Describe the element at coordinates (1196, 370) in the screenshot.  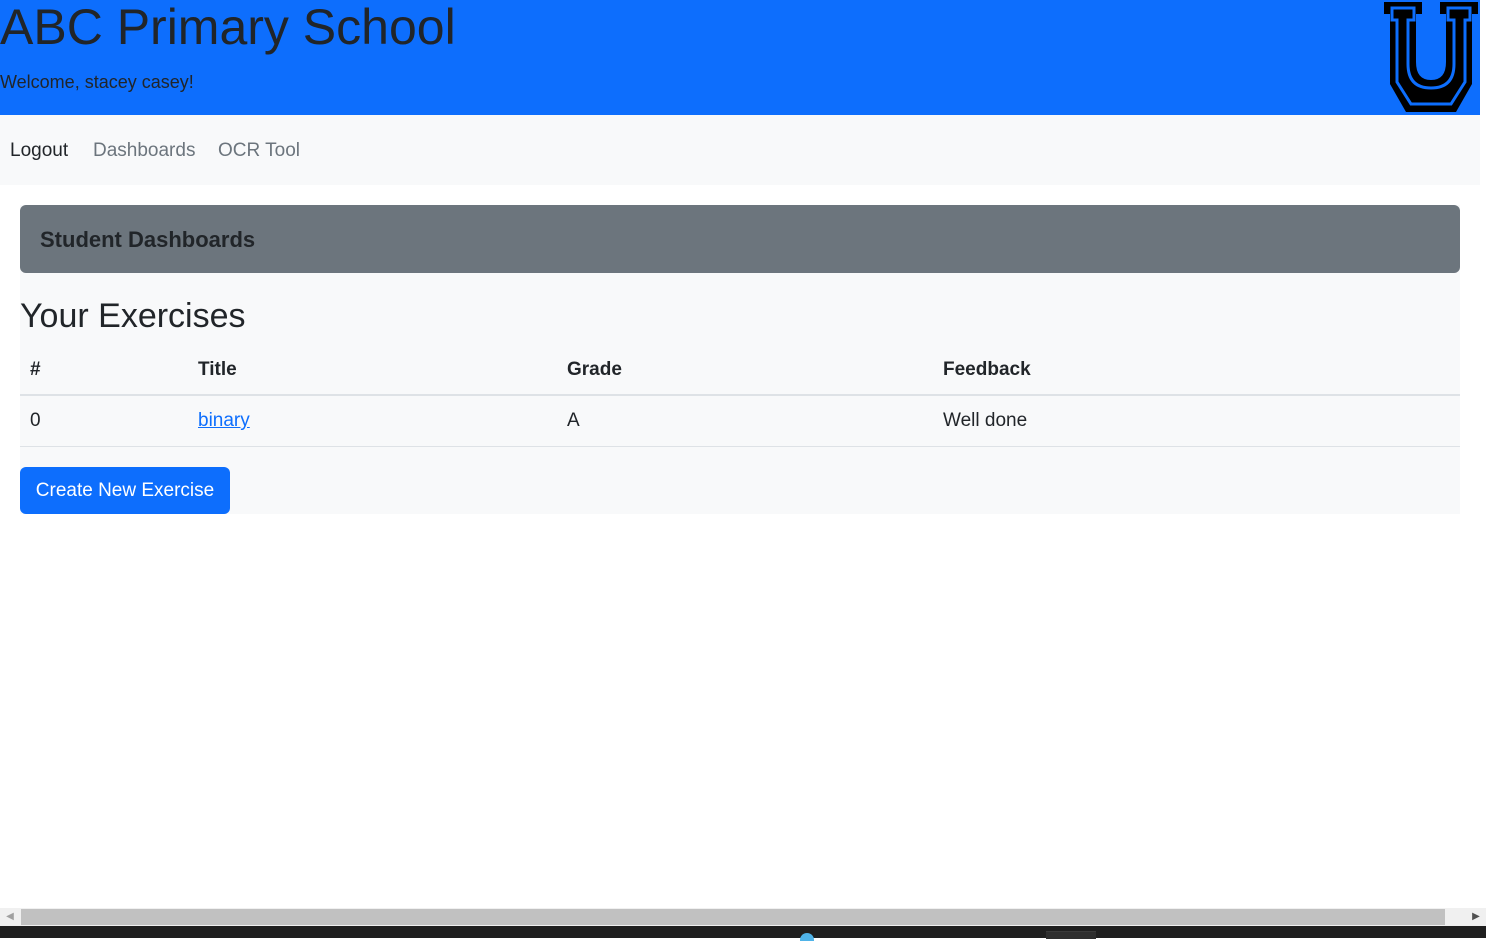
I see `column-header-feedback: Feedback` at that location.